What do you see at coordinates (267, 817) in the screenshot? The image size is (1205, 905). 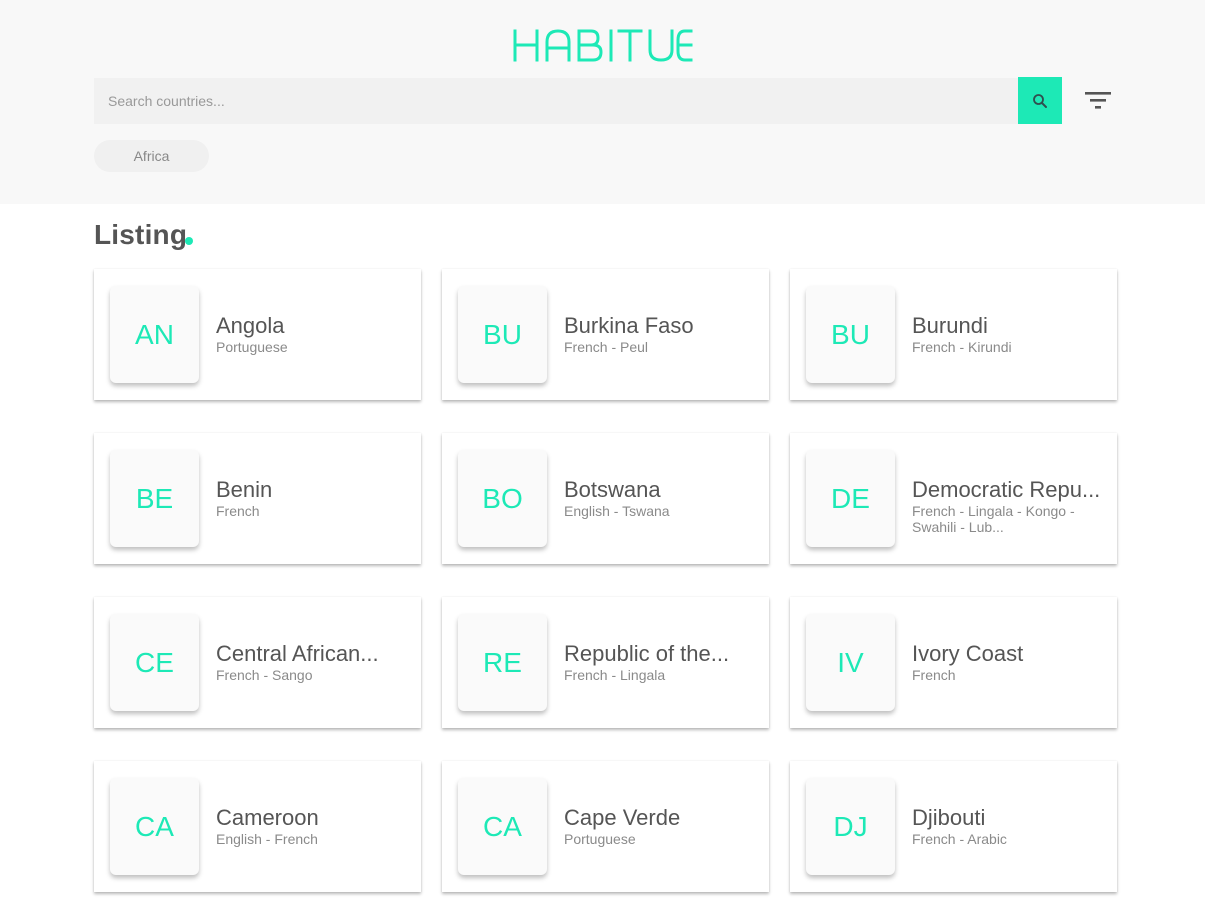 I see `country-name: Cameroon` at bounding box center [267, 817].